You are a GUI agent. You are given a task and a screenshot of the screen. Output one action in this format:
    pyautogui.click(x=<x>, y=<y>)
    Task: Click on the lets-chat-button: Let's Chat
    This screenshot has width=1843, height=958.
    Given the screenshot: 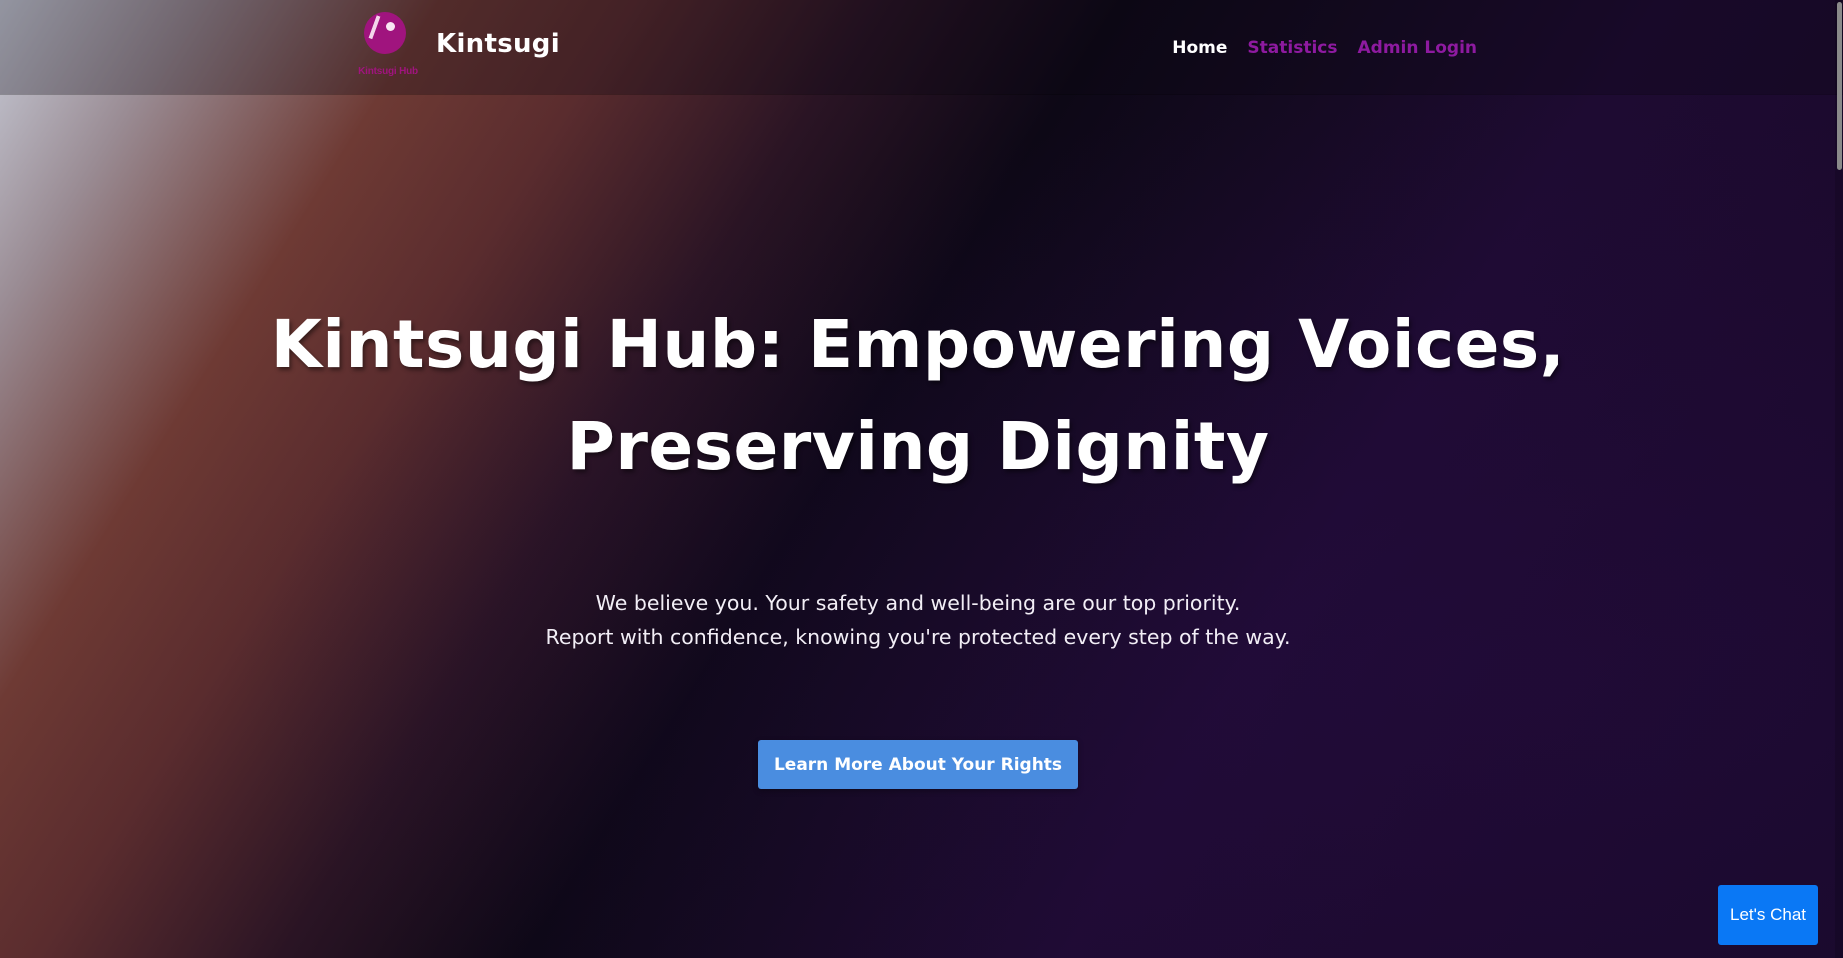 What is the action you would take?
    pyautogui.click(x=1768, y=915)
    